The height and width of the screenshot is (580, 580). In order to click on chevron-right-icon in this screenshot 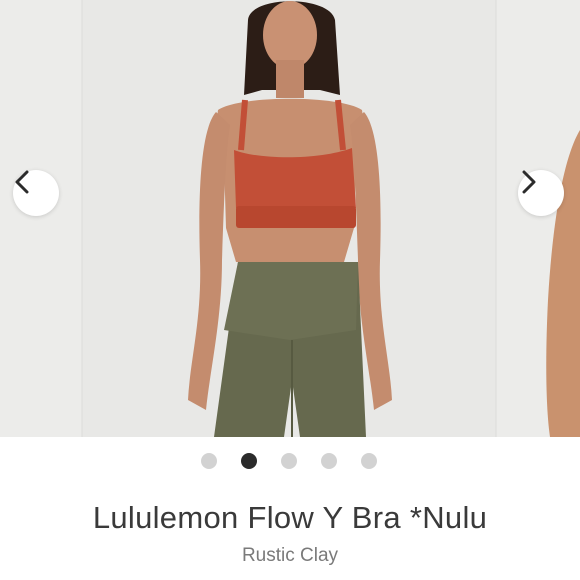, I will do `click(529, 182)`.